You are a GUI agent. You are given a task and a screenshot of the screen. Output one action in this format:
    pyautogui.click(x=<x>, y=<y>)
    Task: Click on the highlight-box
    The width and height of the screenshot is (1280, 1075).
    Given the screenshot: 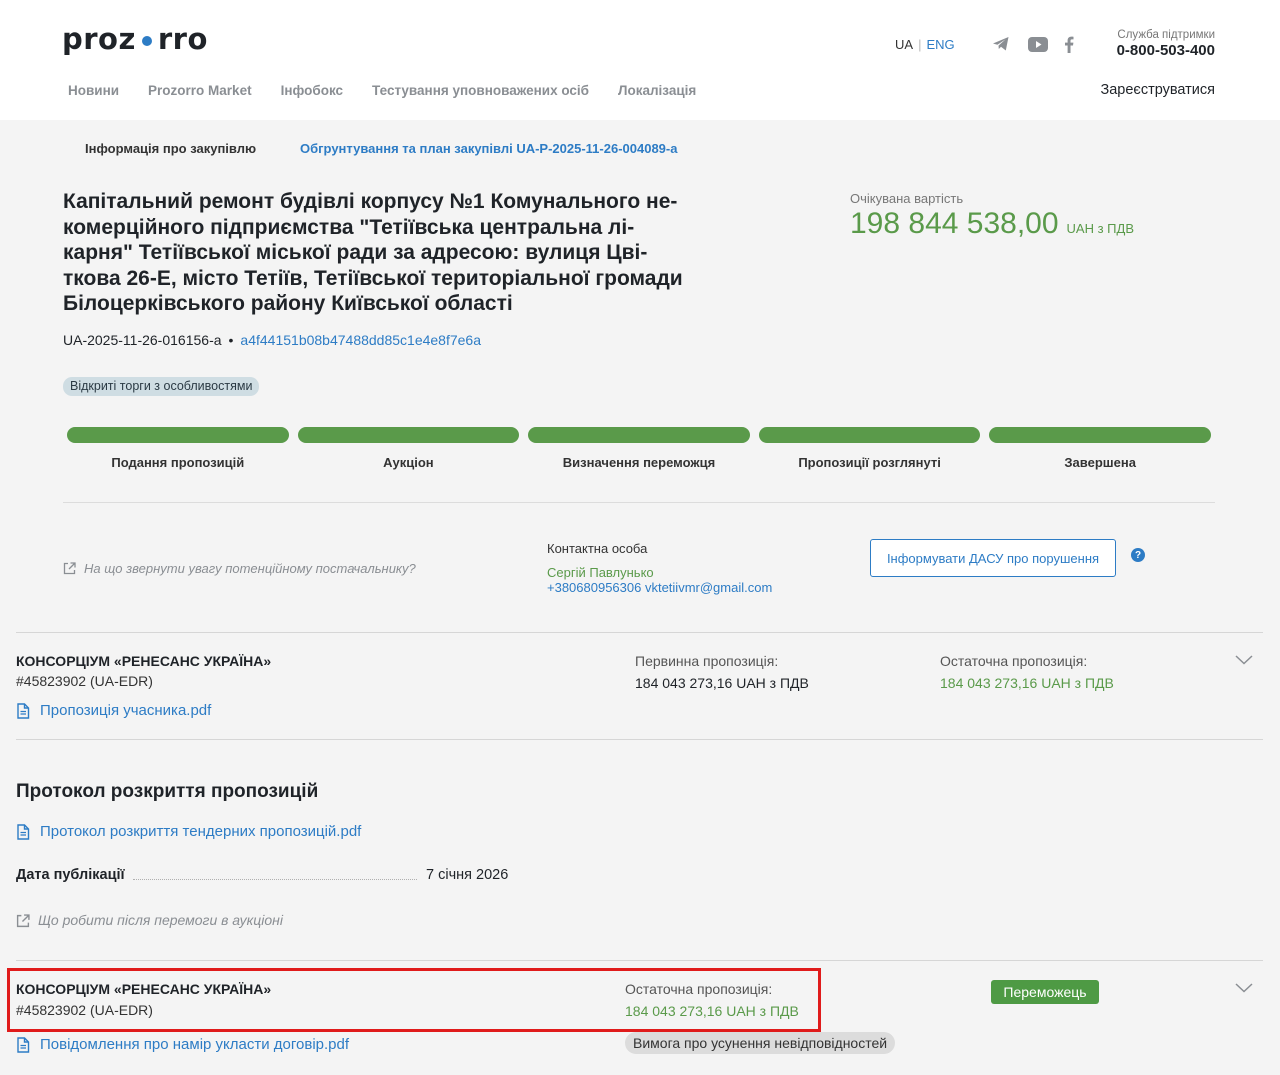 What is the action you would take?
    pyautogui.click(x=414, y=1000)
    